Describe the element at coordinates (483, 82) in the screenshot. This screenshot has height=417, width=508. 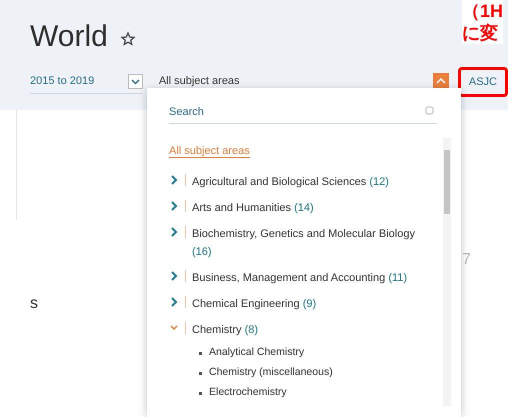
I see `asjc-button: ASJC` at that location.